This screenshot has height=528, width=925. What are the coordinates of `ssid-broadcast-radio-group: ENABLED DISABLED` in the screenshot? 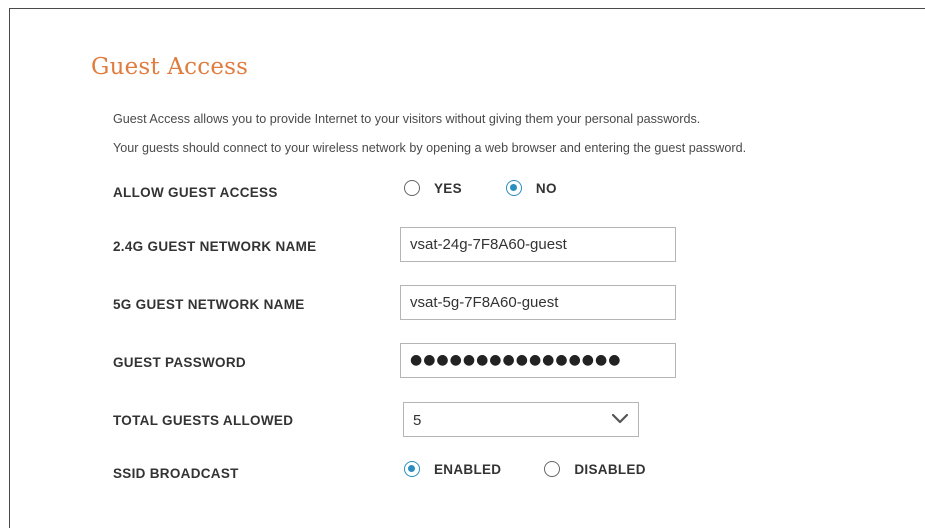 It's located at (525, 469).